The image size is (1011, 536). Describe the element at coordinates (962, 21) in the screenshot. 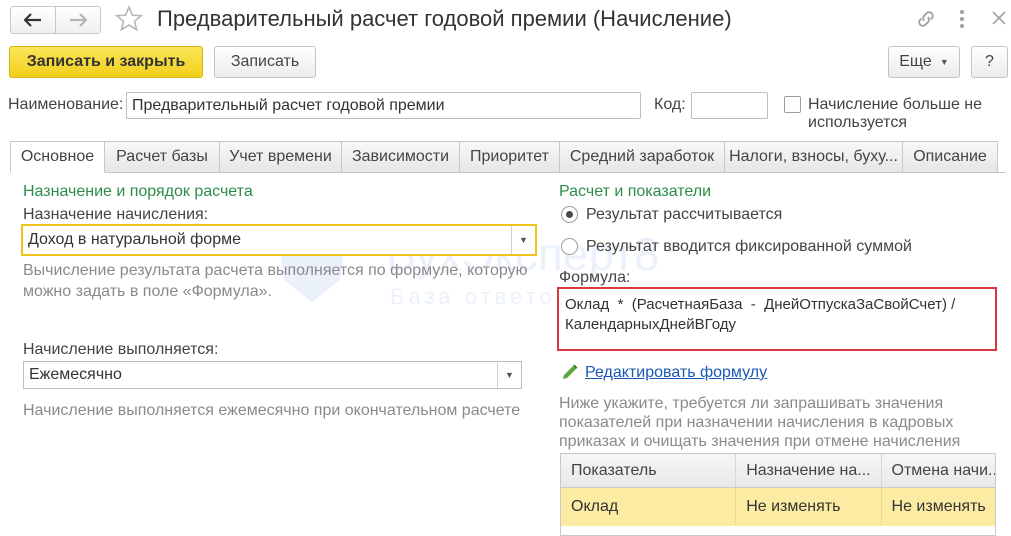

I see `more-vertical-icon` at that location.